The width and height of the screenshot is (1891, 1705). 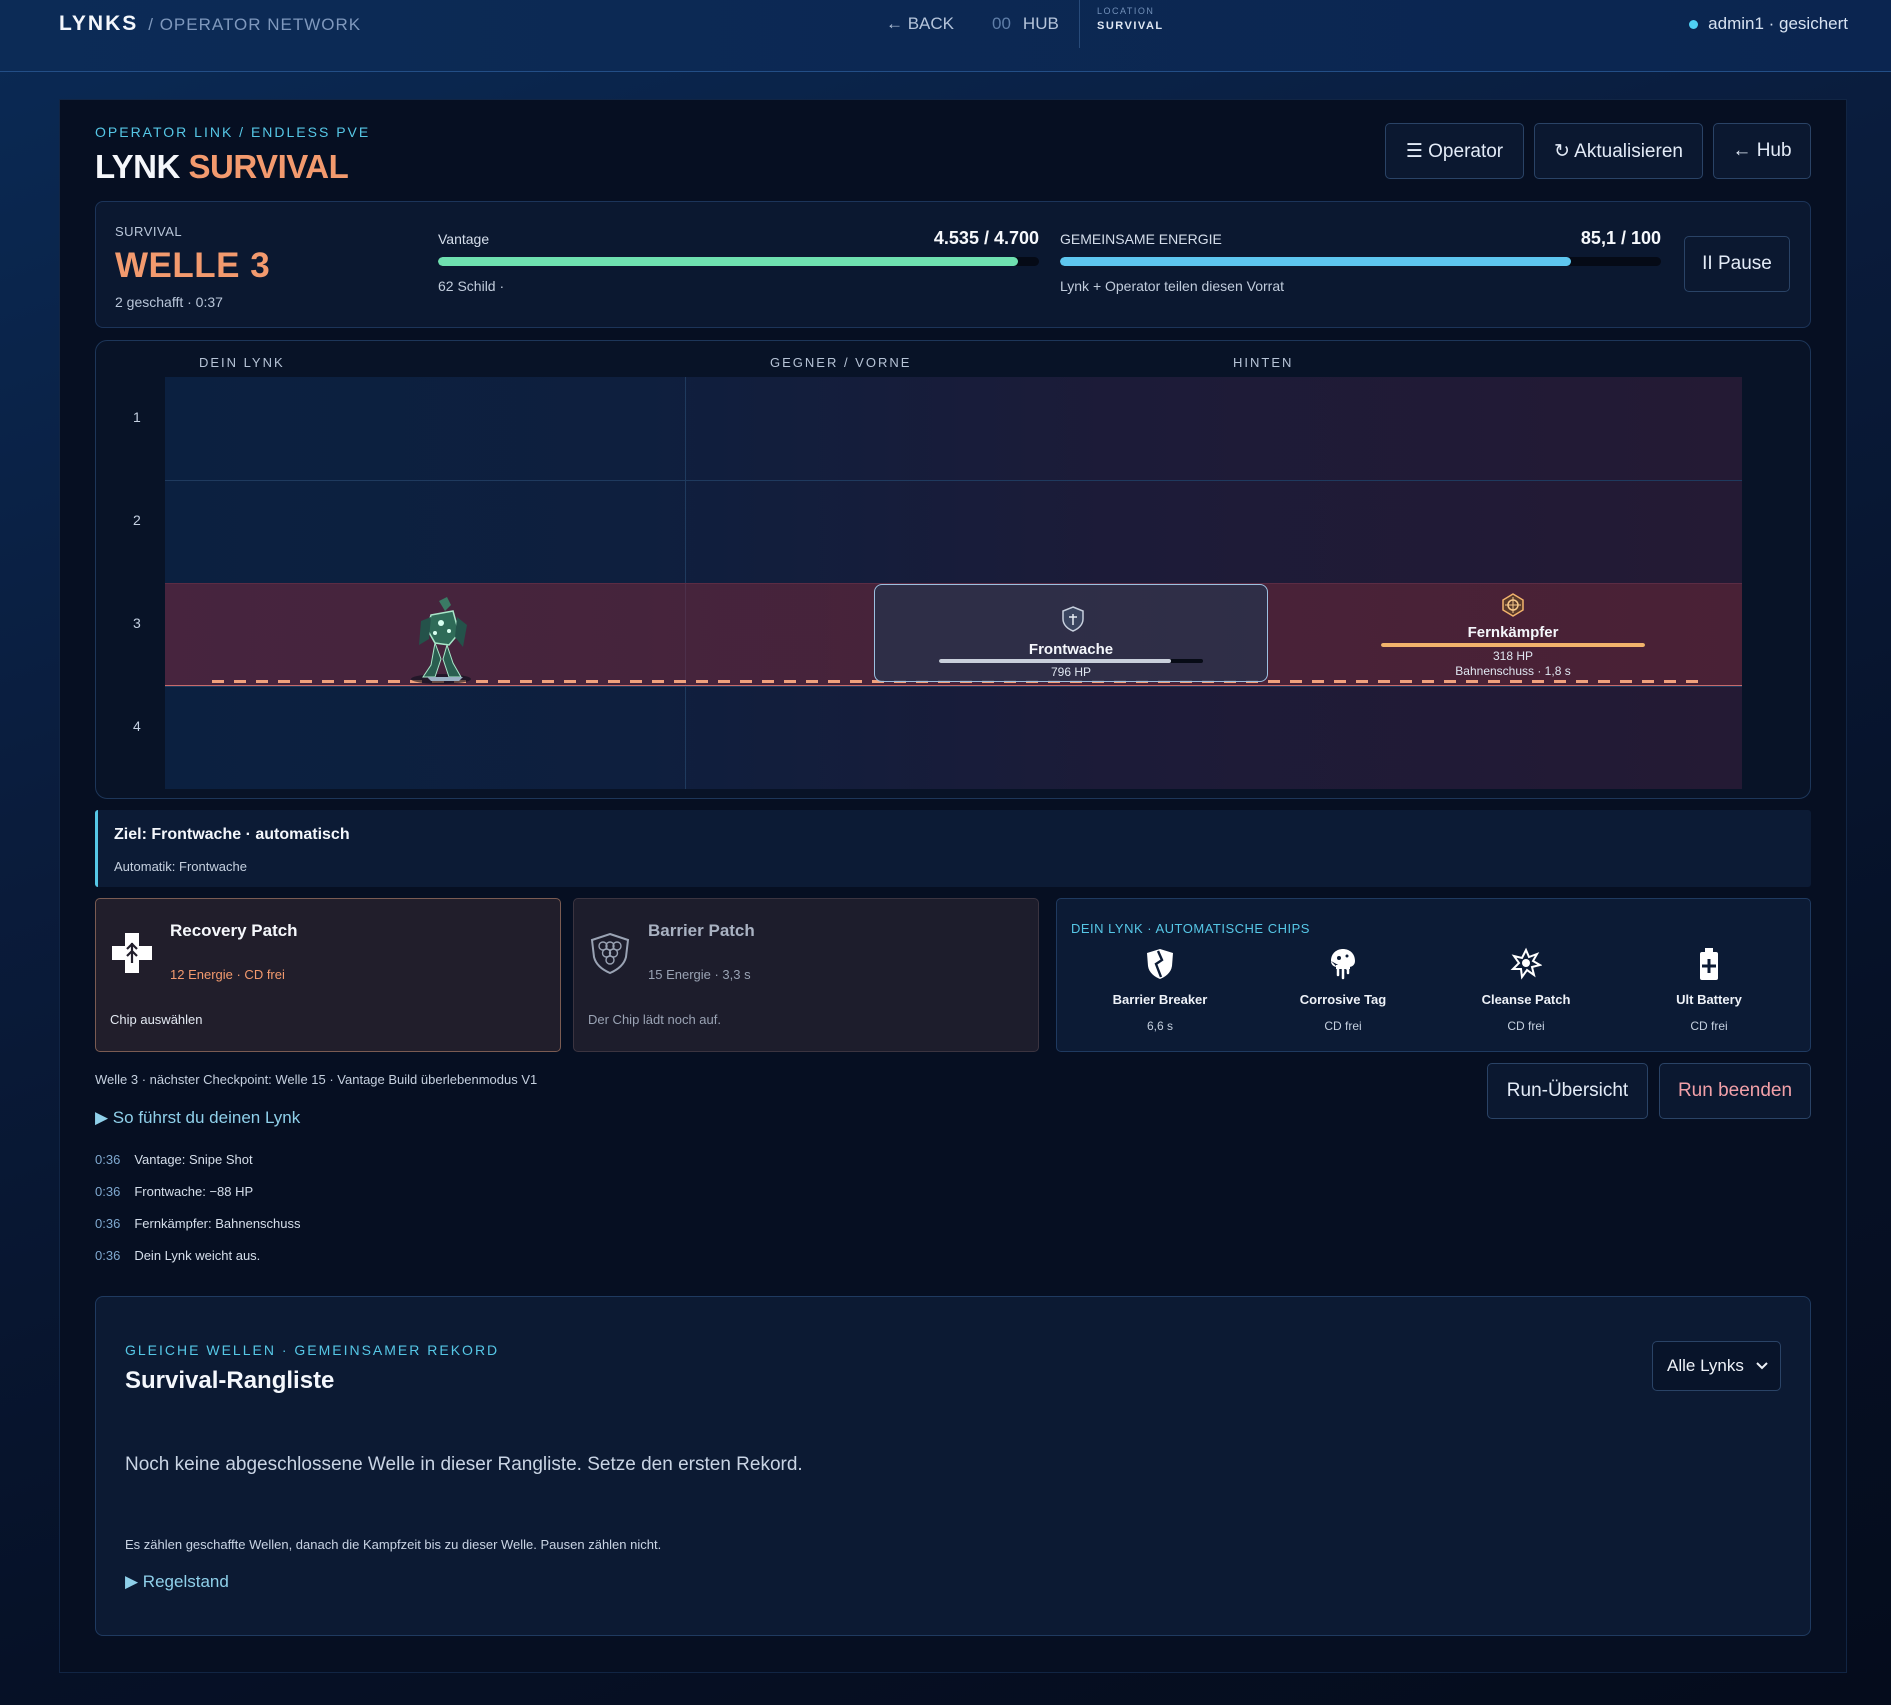 What do you see at coordinates (232, 834) in the screenshot?
I see `target-title: Ziel: Frontwache · automatisch` at bounding box center [232, 834].